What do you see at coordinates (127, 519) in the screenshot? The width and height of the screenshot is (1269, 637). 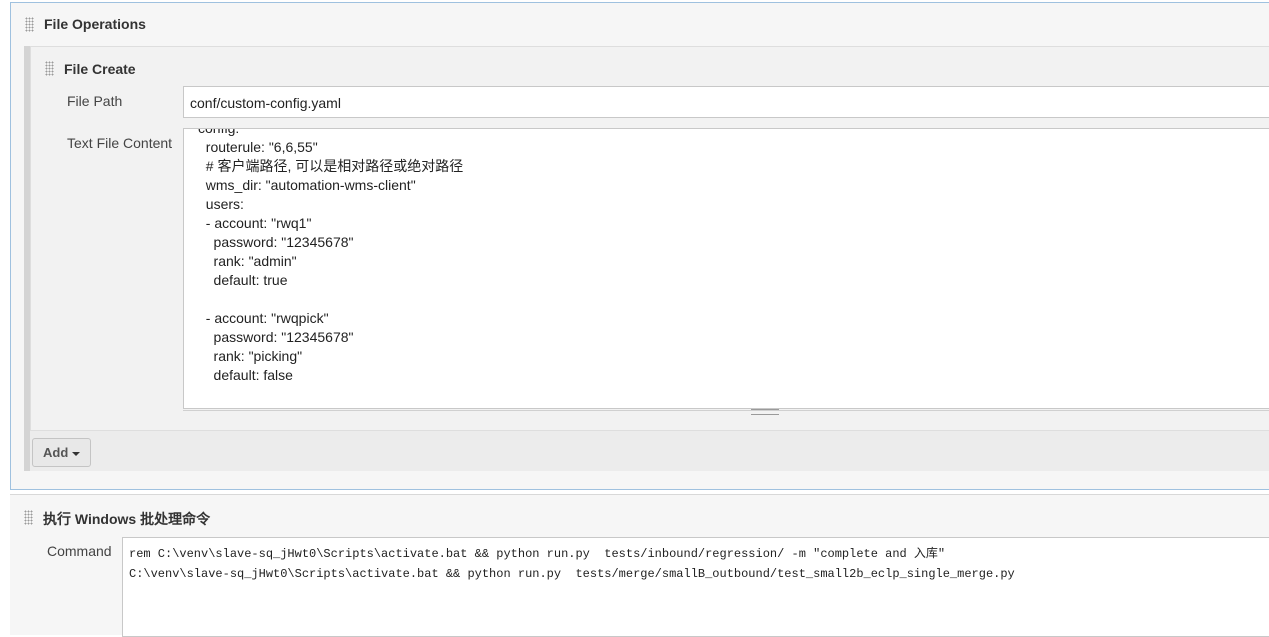 I see `batch-section-title: 执行 Windows 批处理命令` at bounding box center [127, 519].